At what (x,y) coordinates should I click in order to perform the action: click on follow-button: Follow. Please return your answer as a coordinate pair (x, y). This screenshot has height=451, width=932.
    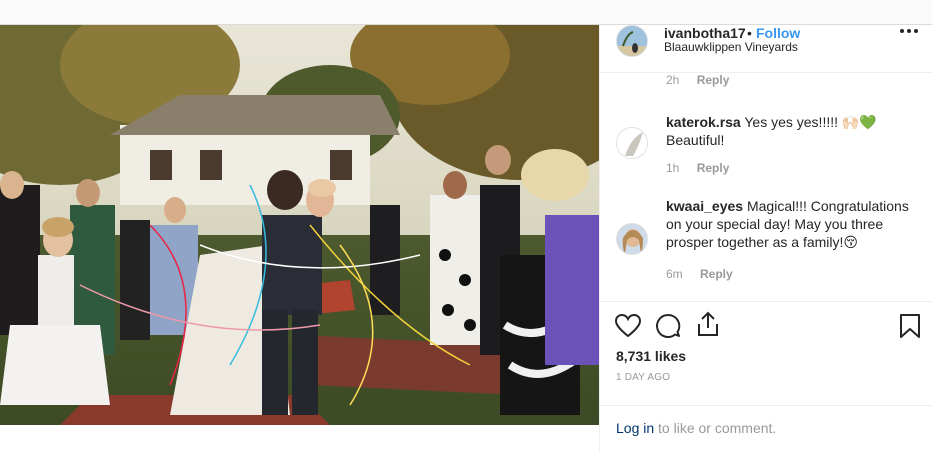
    Looking at the image, I should click on (778, 33).